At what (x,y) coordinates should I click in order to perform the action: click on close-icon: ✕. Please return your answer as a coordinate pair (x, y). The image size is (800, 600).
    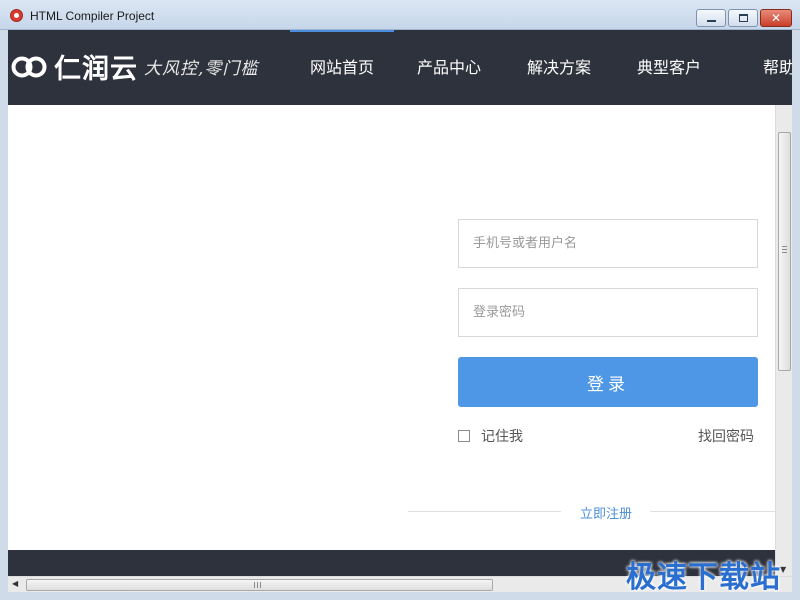
    Looking at the image, I should click on (776, 18).